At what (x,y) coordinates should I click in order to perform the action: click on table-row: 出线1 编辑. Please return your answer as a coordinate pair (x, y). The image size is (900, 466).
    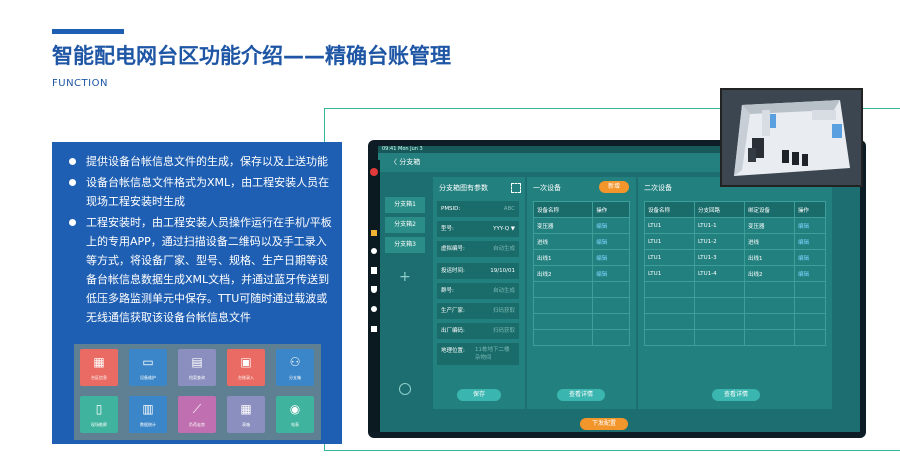
    Looking at the image, I should click on (581, 257).